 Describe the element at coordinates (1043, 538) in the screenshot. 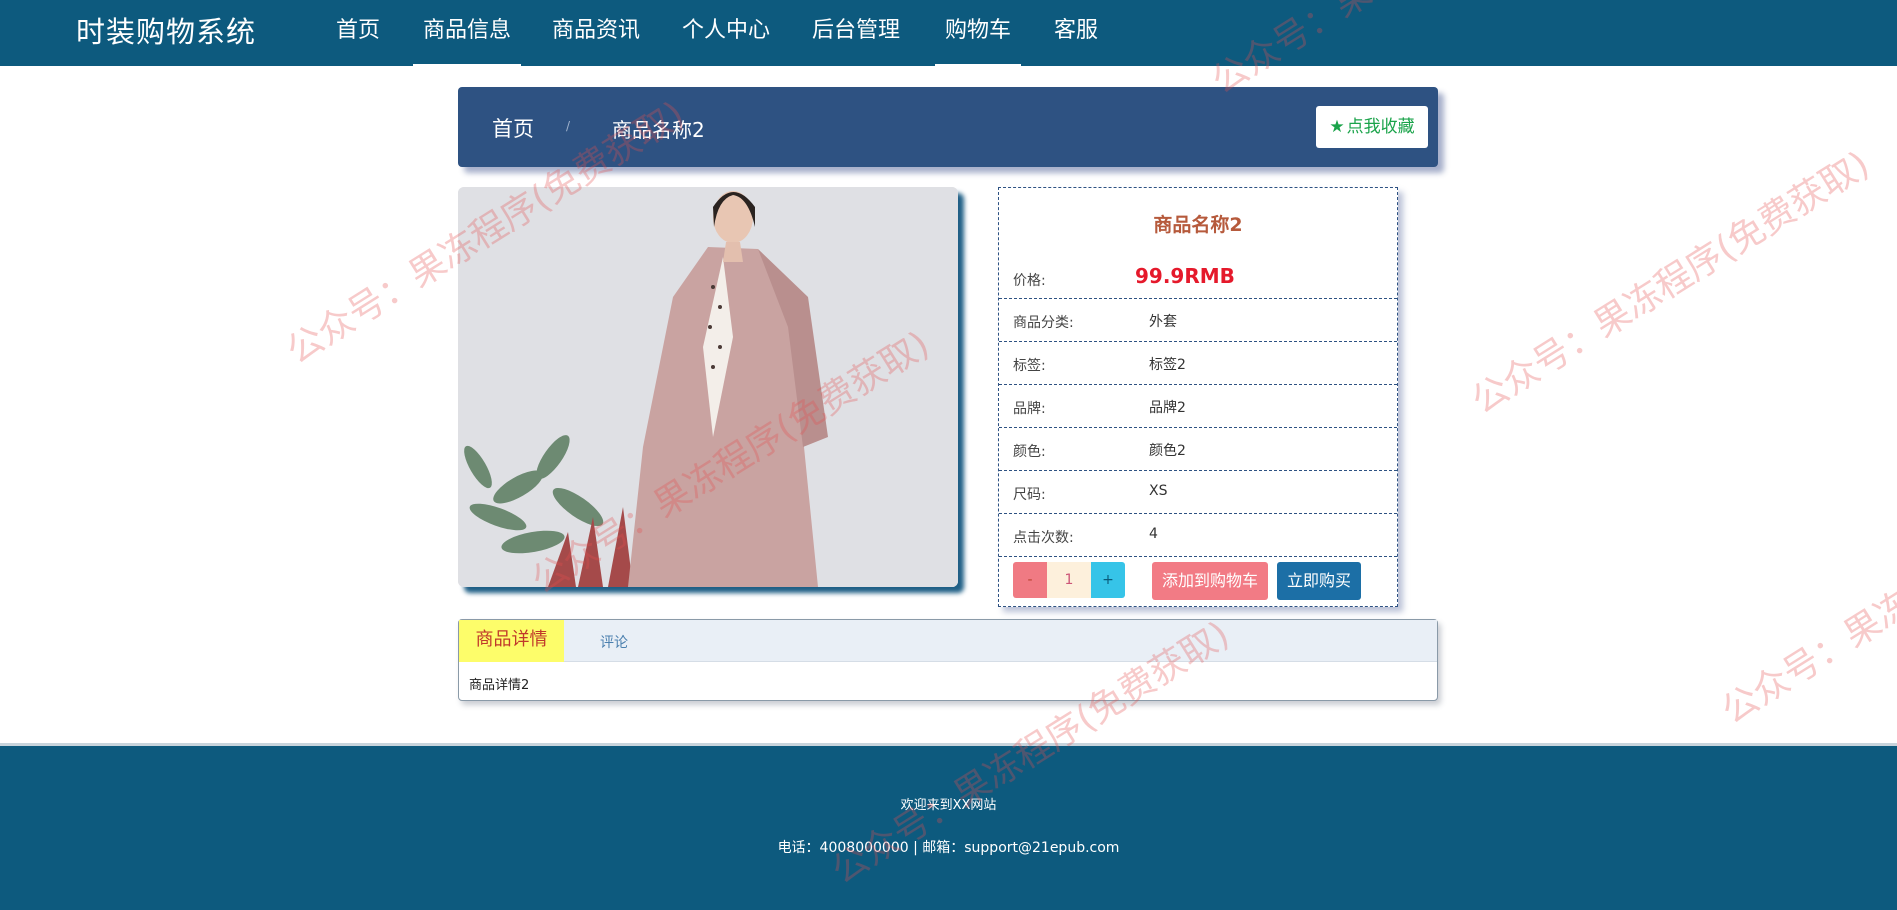

I see `field-label: 点击次数:` at that location.